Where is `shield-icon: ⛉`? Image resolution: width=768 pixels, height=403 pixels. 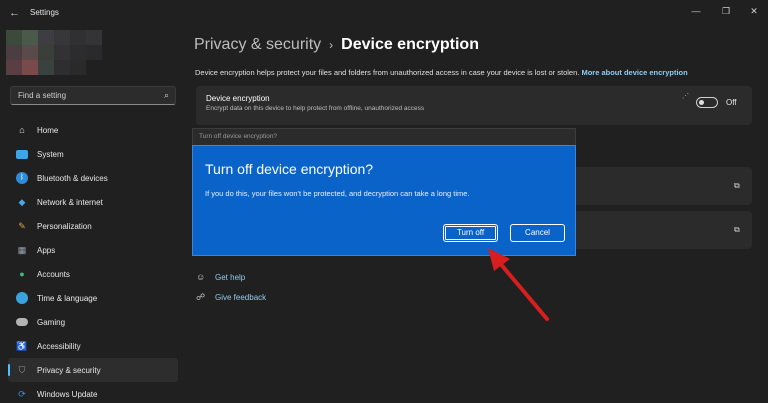
shield-icon: ⛉ is located at coordinates (22, 370).